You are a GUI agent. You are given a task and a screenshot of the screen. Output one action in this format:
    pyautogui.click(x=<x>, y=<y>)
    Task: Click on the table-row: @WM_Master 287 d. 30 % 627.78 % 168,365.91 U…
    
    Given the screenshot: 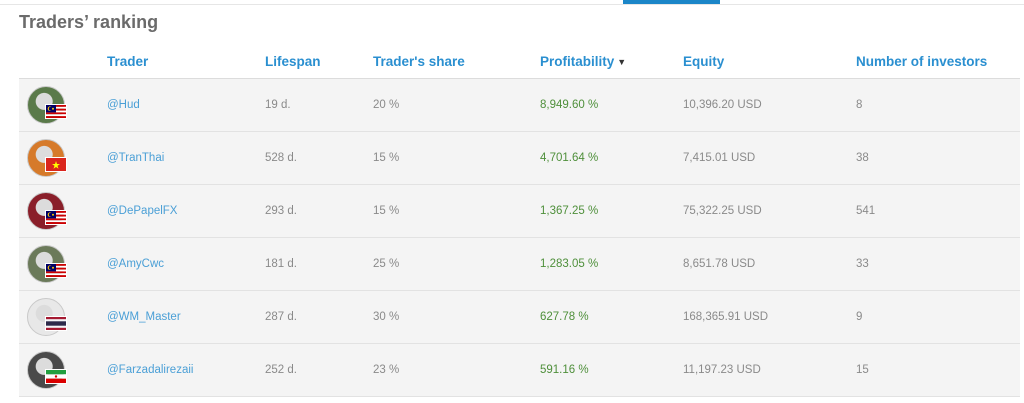 What is the action you would take?
    pyautogui.click(x=519, y=317)
    